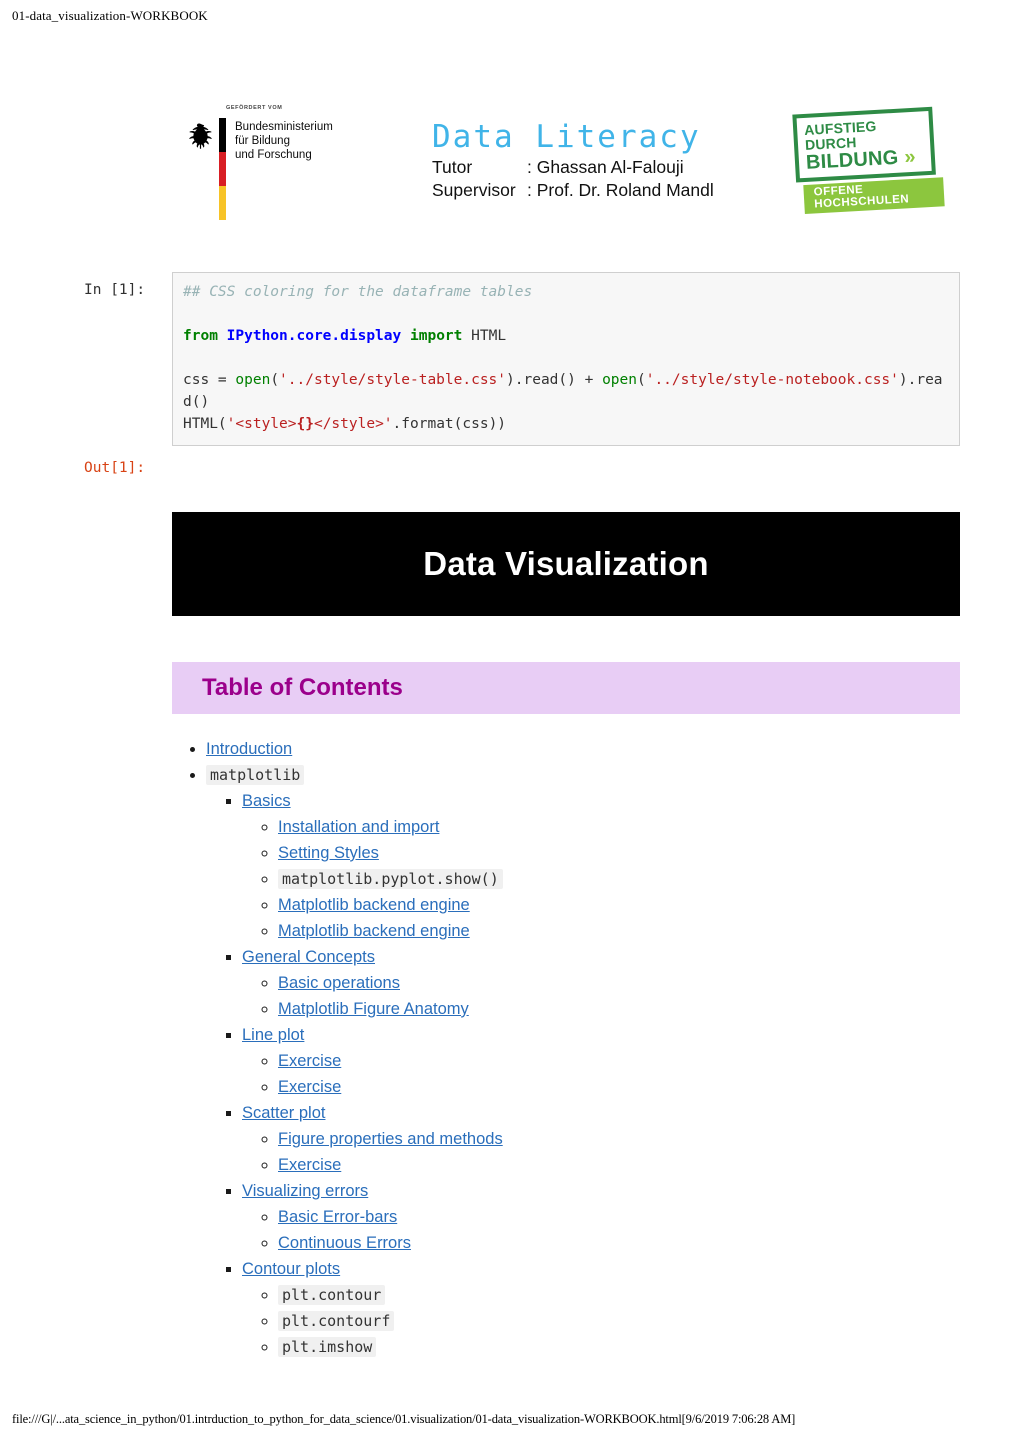  Describe the element at coordinates (619, 853) in the screenshot. I see `toc-item: Setting Styles` at that location.